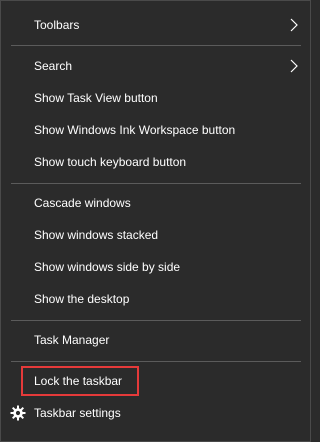 This screenshot has width=320, height=442. Describe the element at coordinates (96, 235) in the screenshot. I see `menu-item-label: Show windows stacked` at that location.